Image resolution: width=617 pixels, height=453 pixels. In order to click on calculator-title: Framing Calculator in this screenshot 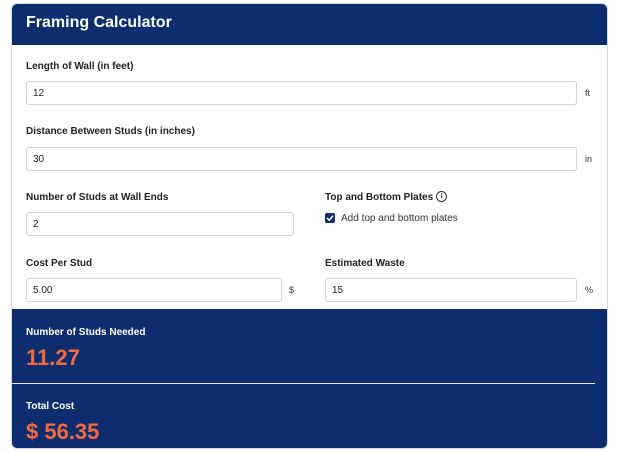, I will do `click(99, 22)`.